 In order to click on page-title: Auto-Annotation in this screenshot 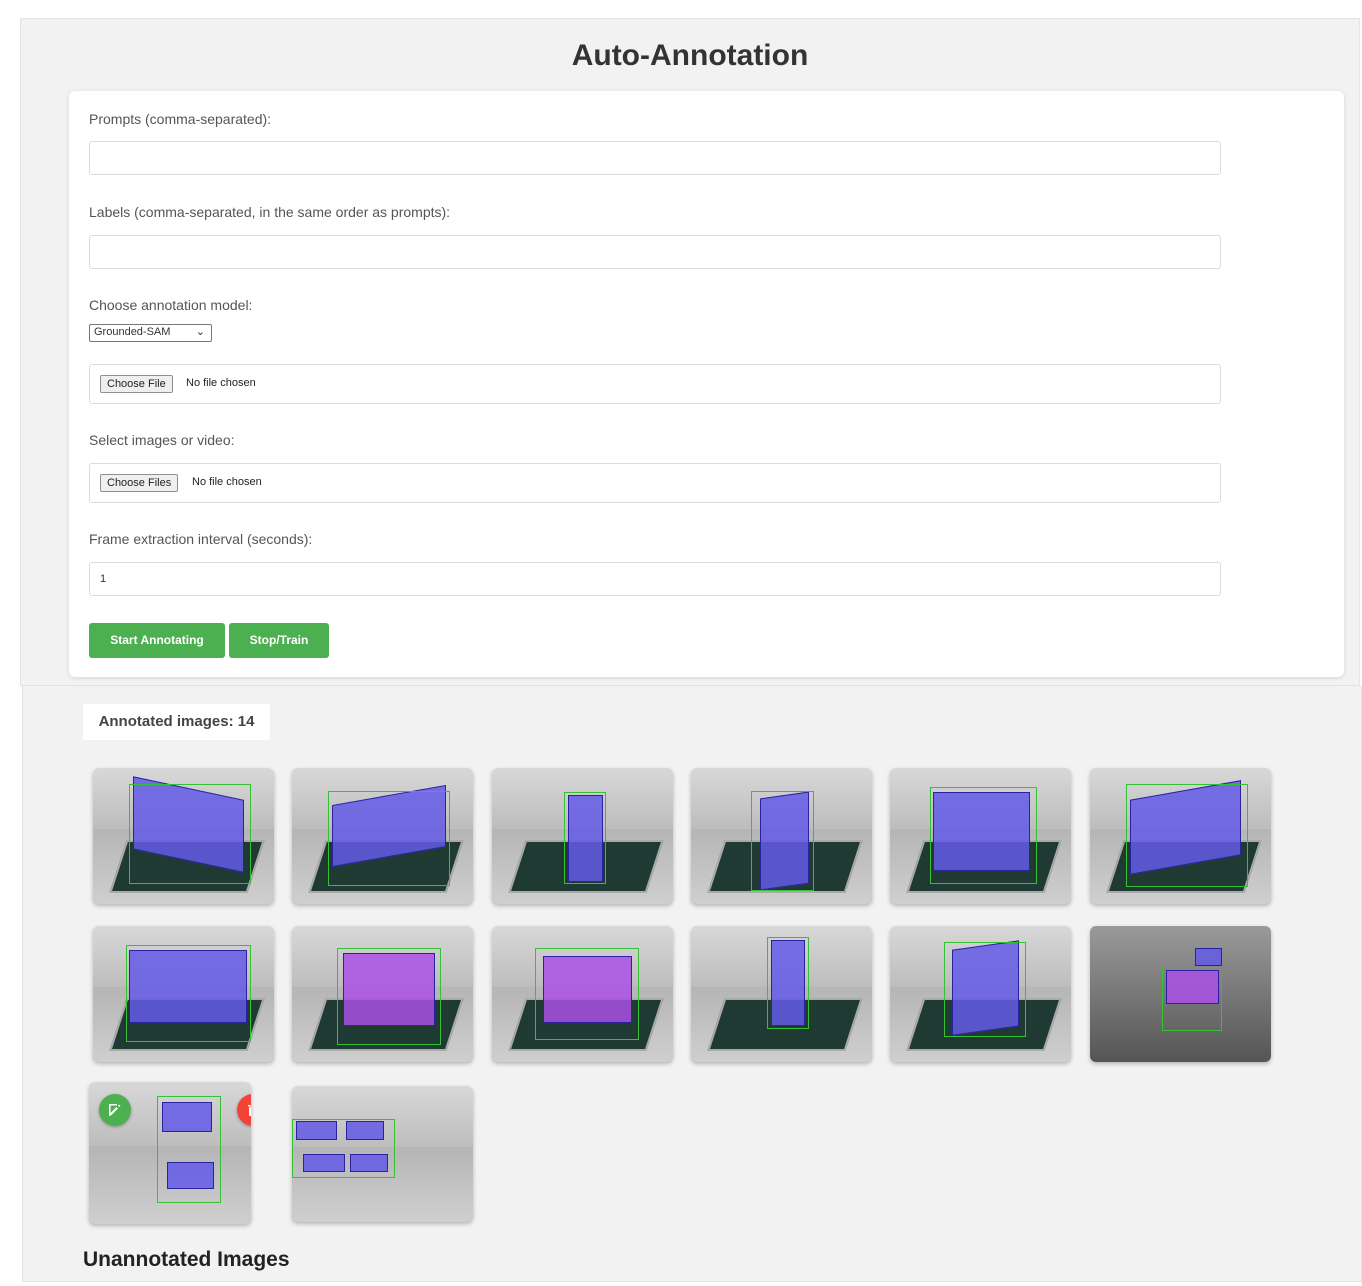, I will do `click(690, 55)`.